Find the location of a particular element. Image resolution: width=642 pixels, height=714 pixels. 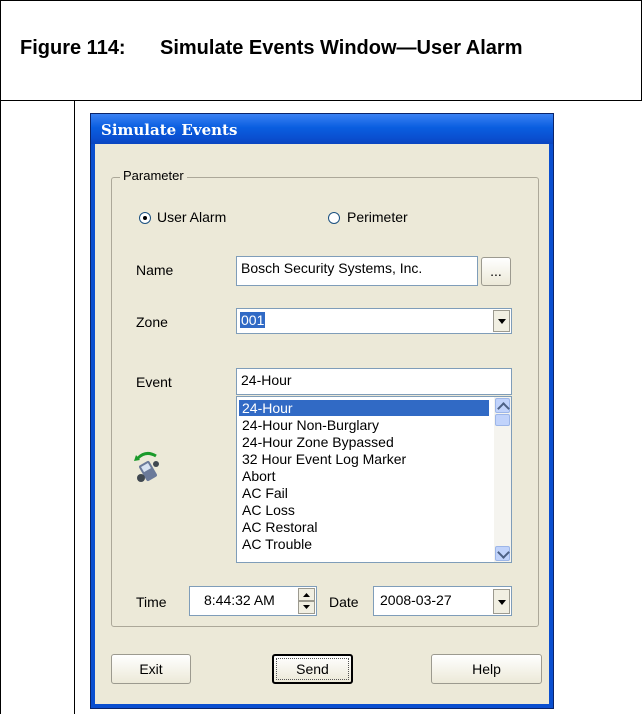

date-dropdown-arrow is located at coordinates (501, 601).